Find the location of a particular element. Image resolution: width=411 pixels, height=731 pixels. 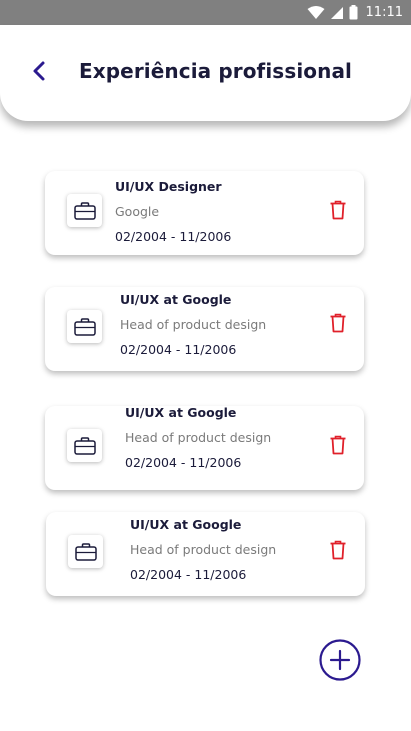

status-icons: 11:11 is located at coordinates (355, 12).